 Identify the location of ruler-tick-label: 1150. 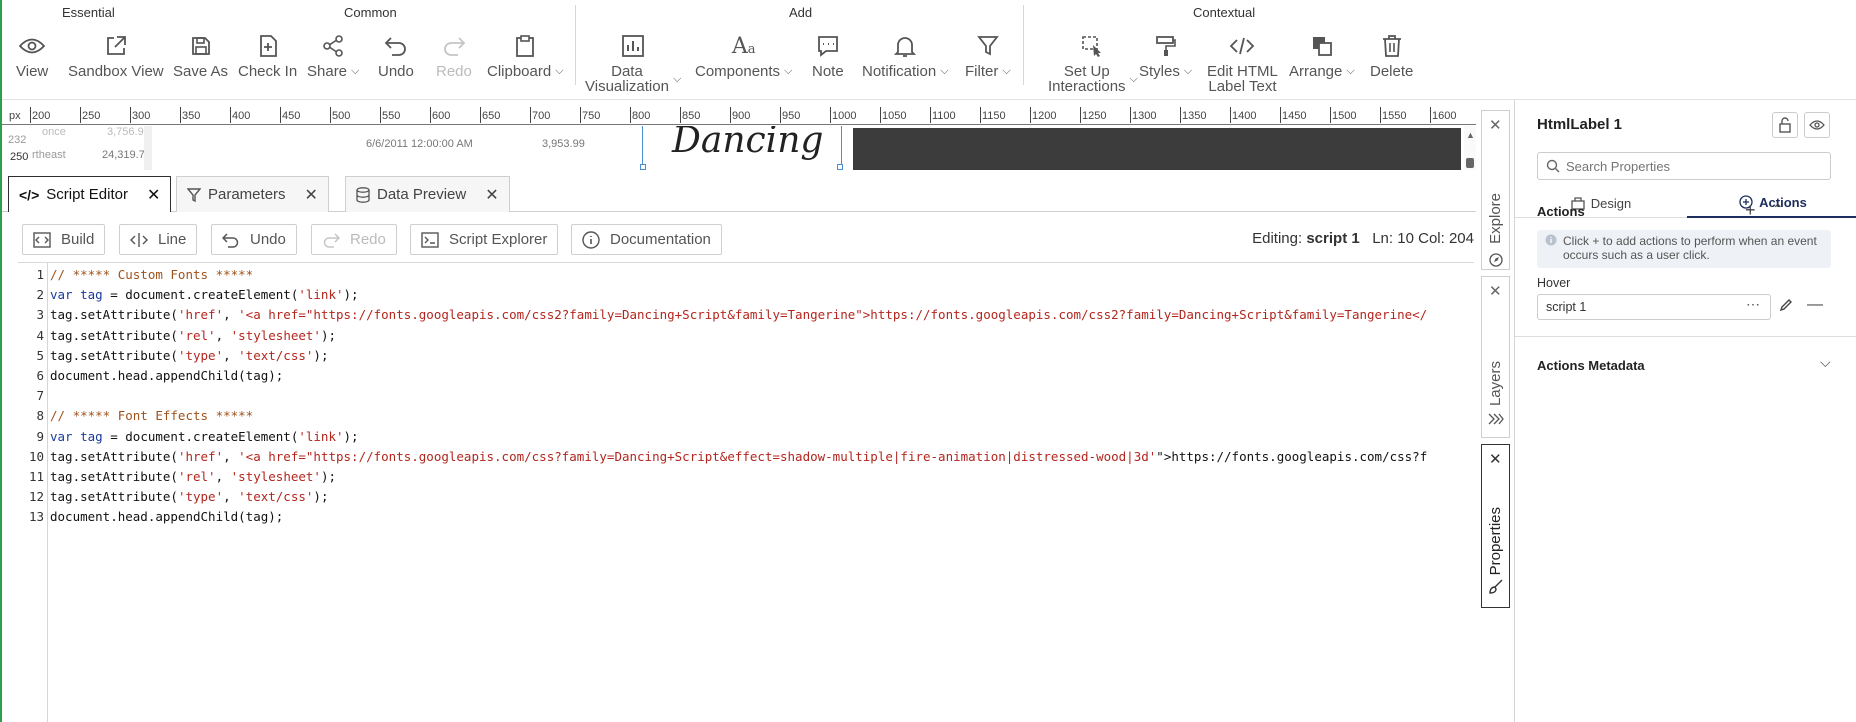
(993, 115).